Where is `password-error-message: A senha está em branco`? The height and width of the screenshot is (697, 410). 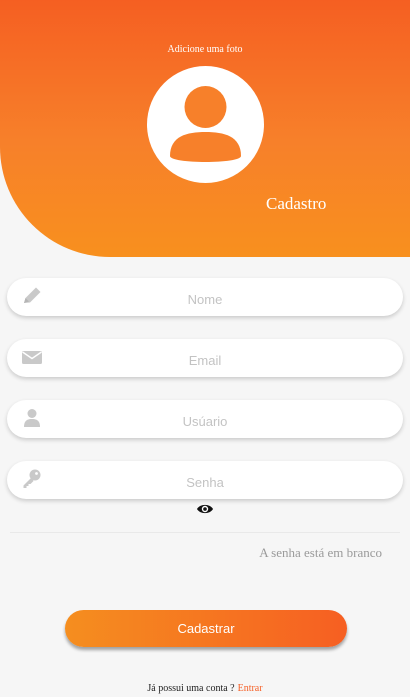
password-error-message: A senha está em branco is located at coordinates (320, 552).